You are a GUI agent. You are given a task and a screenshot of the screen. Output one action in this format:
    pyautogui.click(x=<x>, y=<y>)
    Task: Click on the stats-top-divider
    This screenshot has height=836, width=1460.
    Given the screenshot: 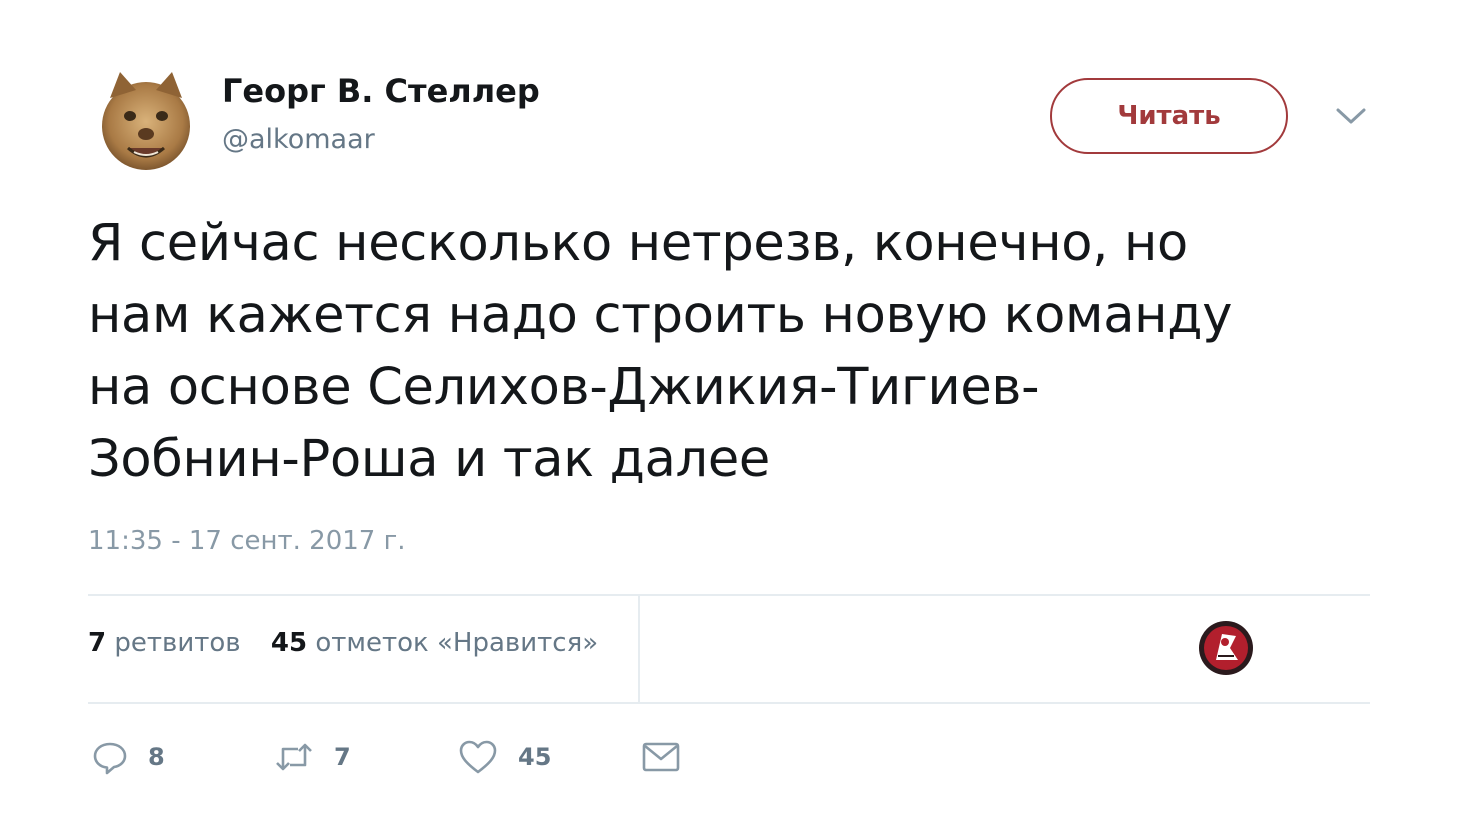 What is the action you would take?
    pyautogui.click(x=729, y=595)
    